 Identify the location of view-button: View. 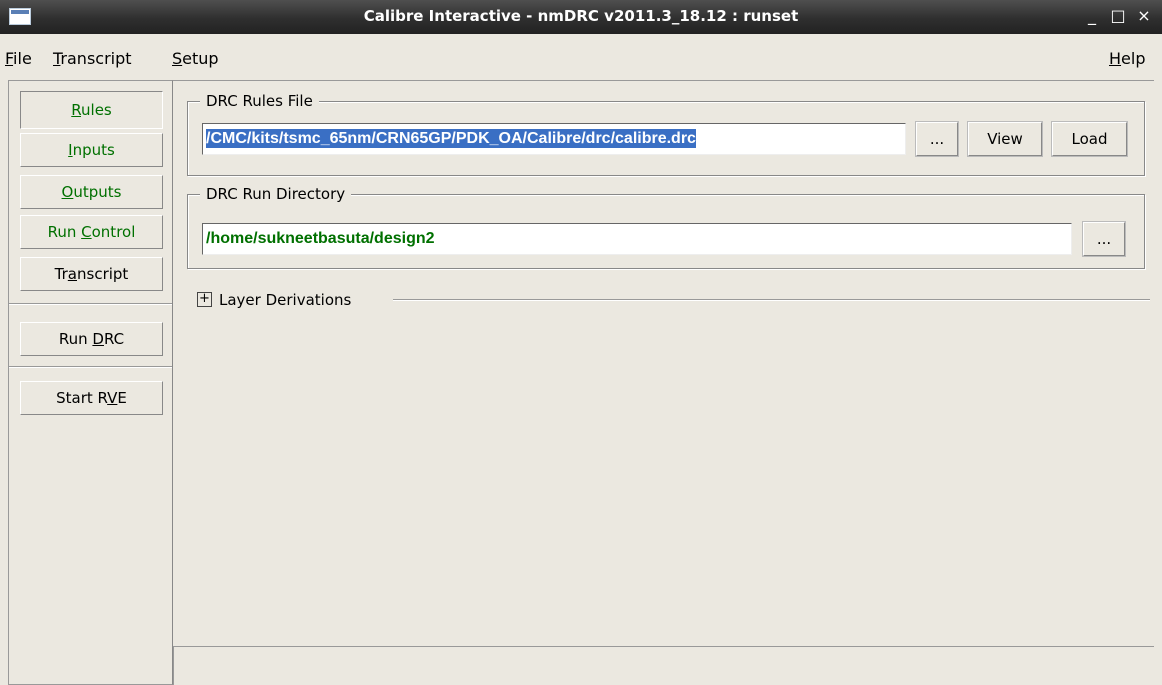
(1005, 139).